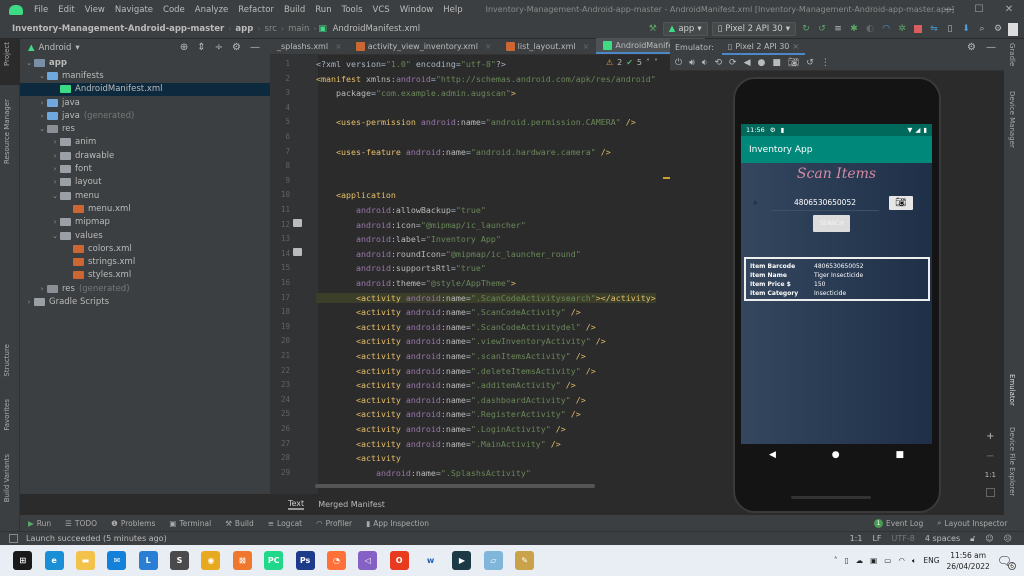 The height and width of the screenshot is (576, 1024). Describe the element at coordinates (201, 47) in the screenshot. I see `expand-all-icon: ⇕` at that location.